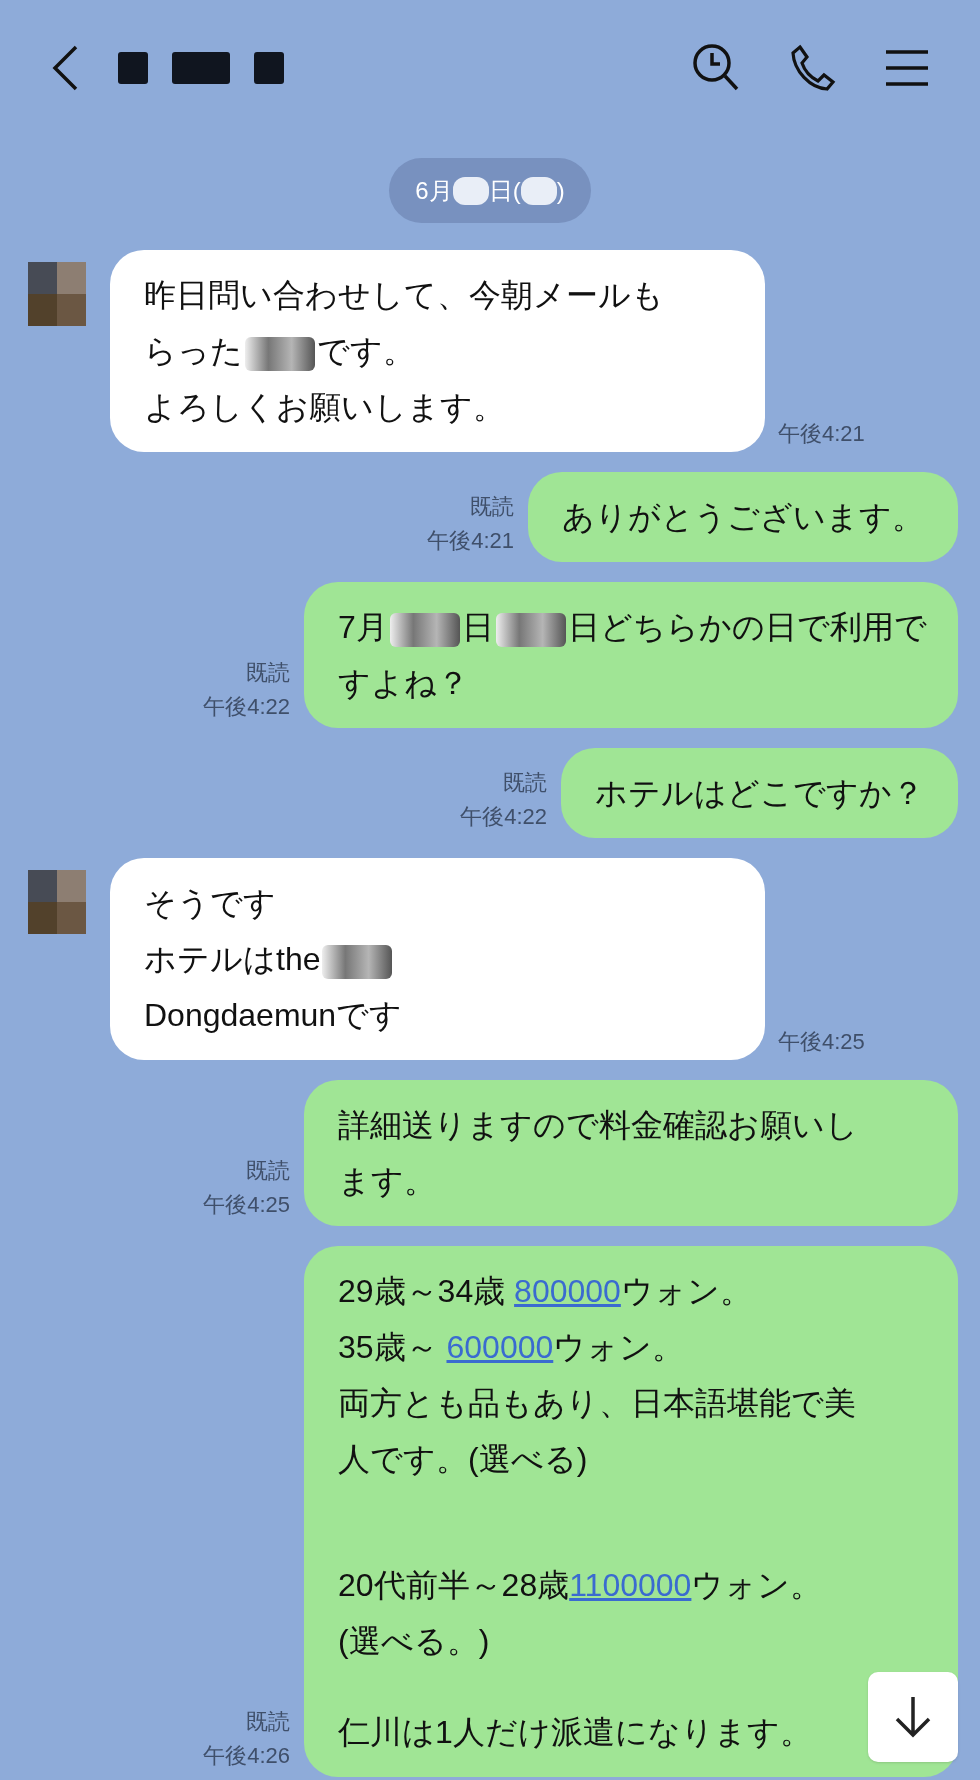 This screenshot has width=980, height=1780. Describe the element at coordinates (630, 1585) in the screenshot. I see `link: 1100000` at that location.